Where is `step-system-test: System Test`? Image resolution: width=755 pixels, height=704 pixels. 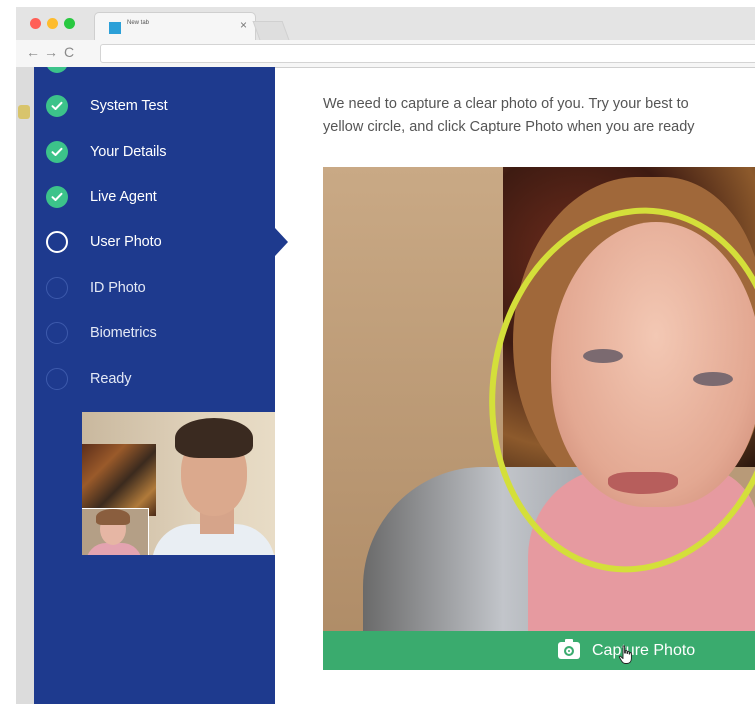 step-system-test: System Test is located at coordinates (141, 106).